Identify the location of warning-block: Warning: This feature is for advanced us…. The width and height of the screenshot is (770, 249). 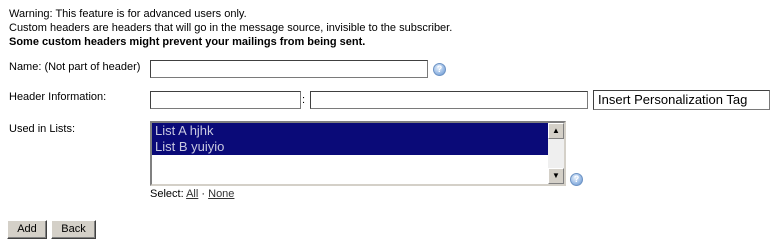
(230, 28).